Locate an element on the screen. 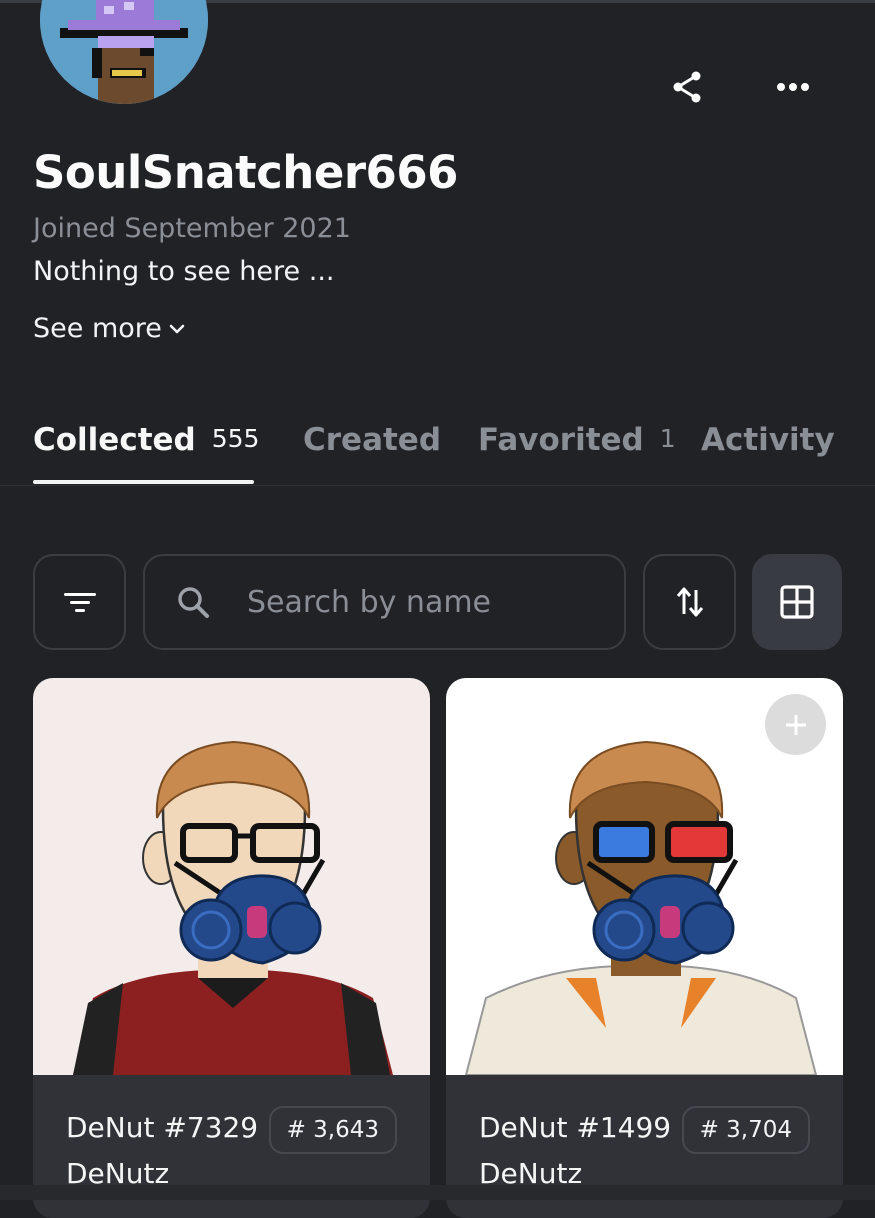  tab-collected: Collected 555 is located at coordinates (146, 440).